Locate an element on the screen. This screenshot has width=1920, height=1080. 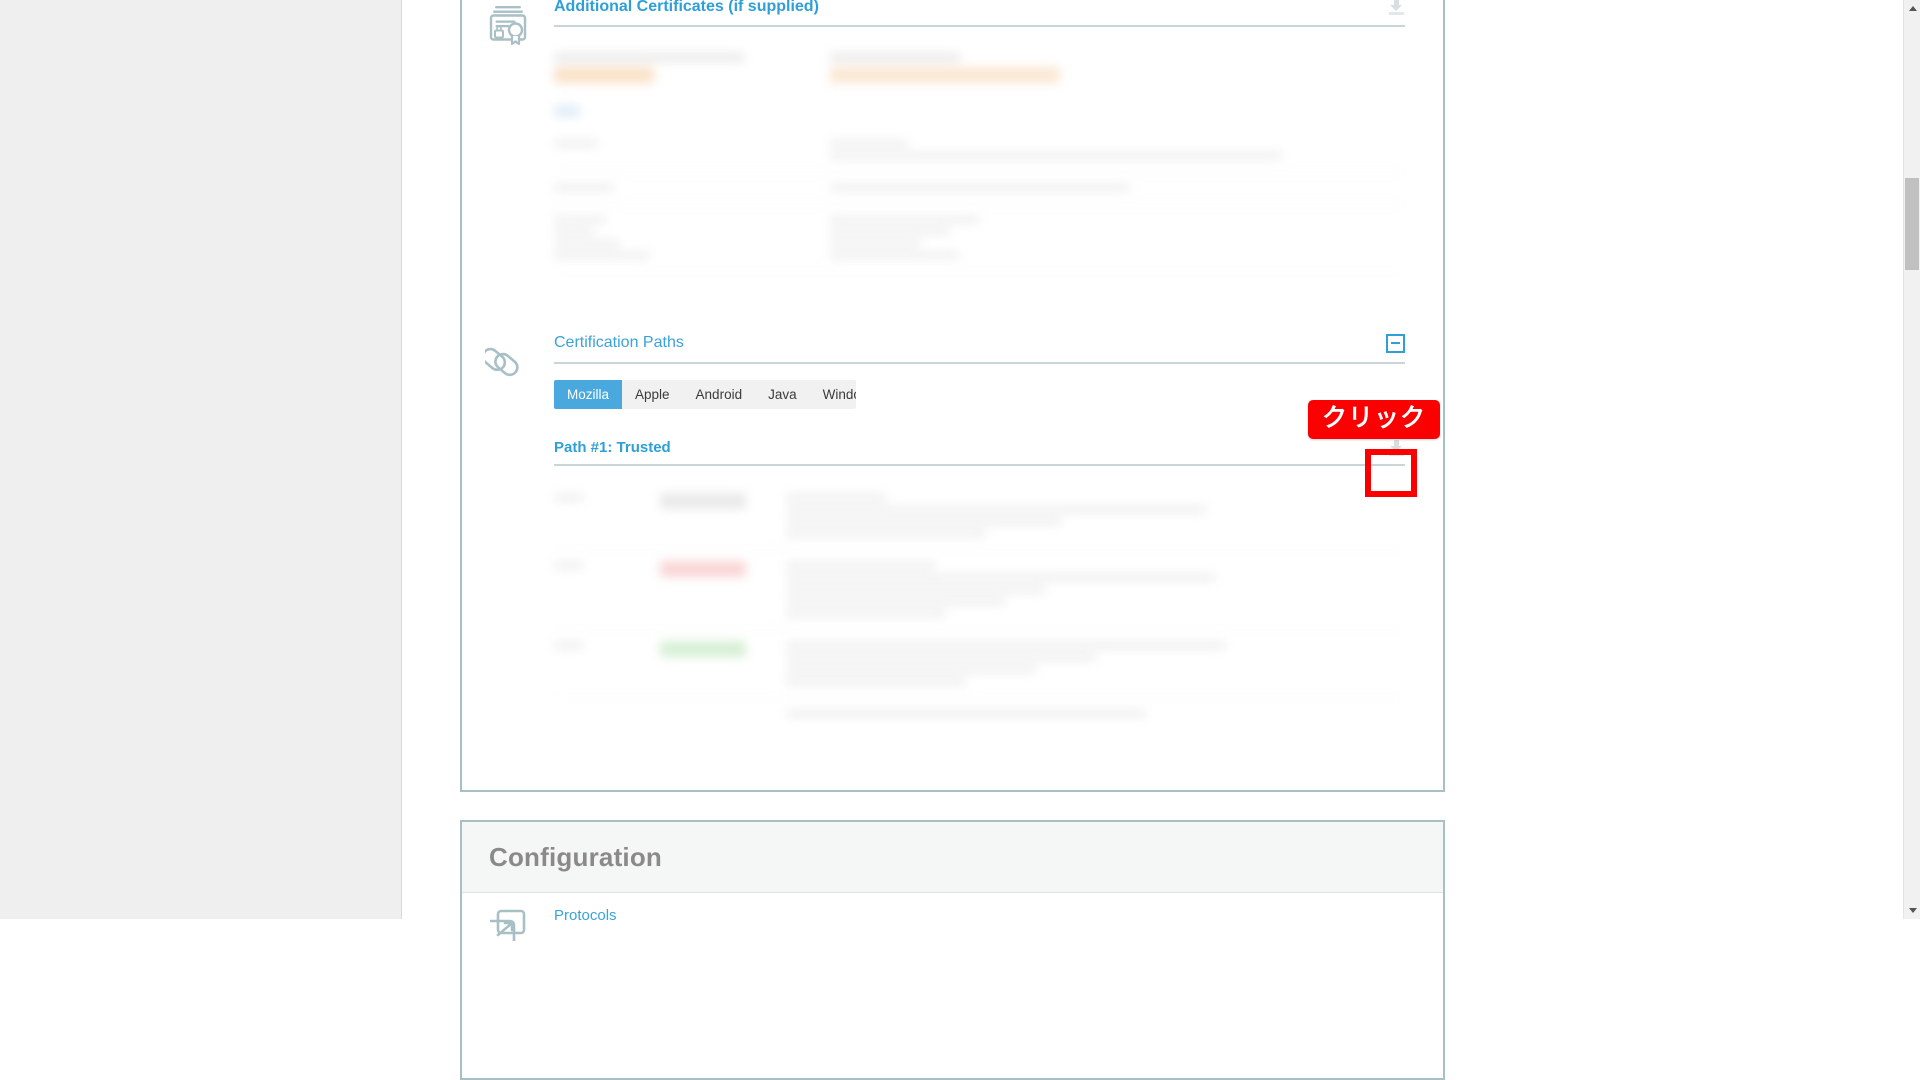
additional-certificates-body: Additional Certificates (if supplied) is located at coordinates (998, 136).